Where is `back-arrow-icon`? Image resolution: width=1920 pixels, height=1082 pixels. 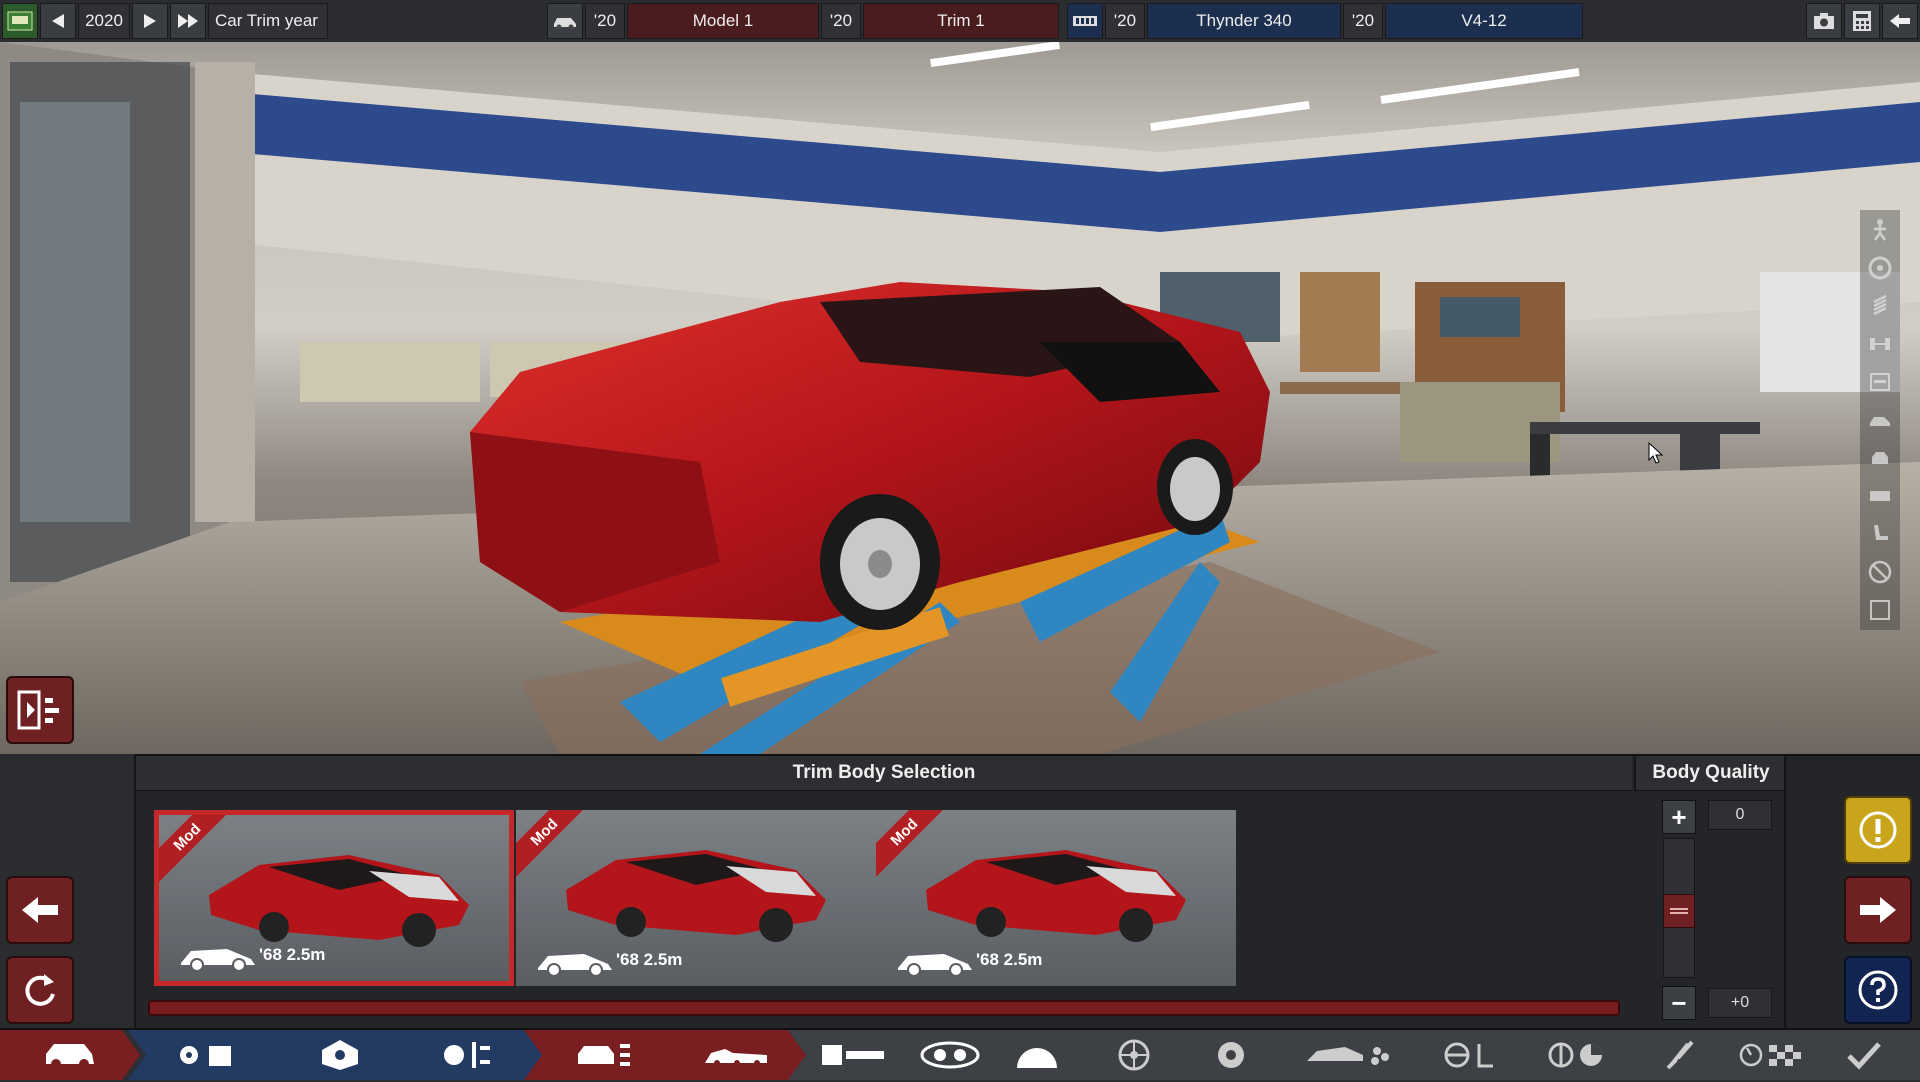 back-arrow-icon is located at coordinates (1900, 21).